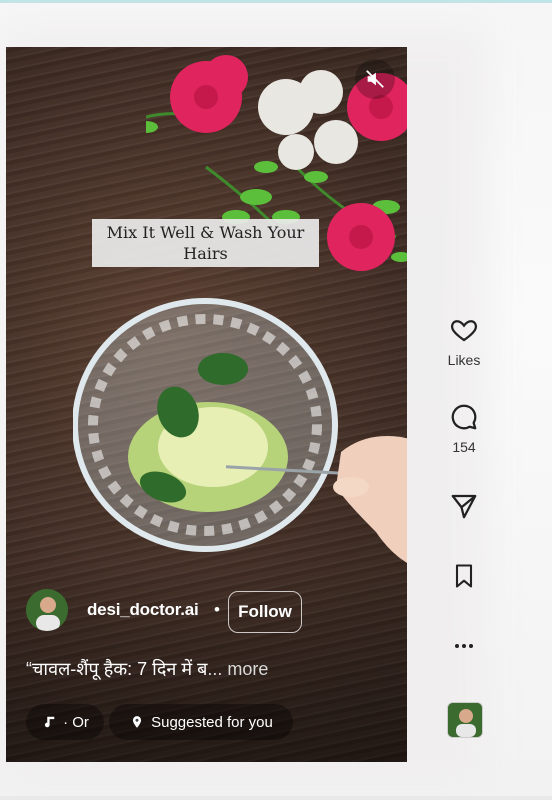 This screenshot has width=552, height=800. Describe the element at coordinates (212, 722) in the screenshot. I see `suggested-label: Suggested for you` at that location.